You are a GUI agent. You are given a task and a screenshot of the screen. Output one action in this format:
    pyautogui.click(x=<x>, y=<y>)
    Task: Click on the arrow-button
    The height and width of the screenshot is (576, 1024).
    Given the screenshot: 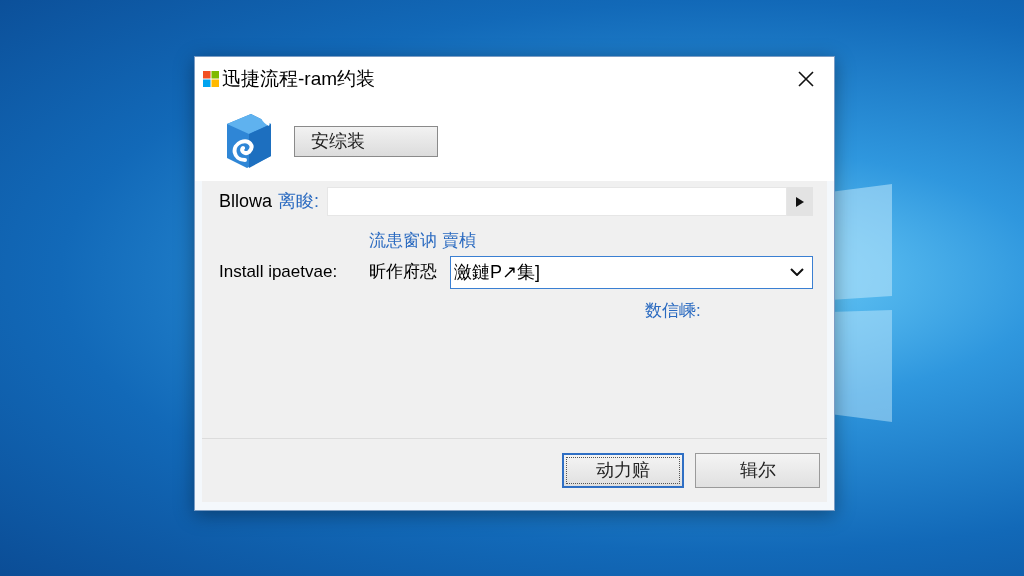 What is the action you would take?
    pyautogui.click(x=800, y=201)
    